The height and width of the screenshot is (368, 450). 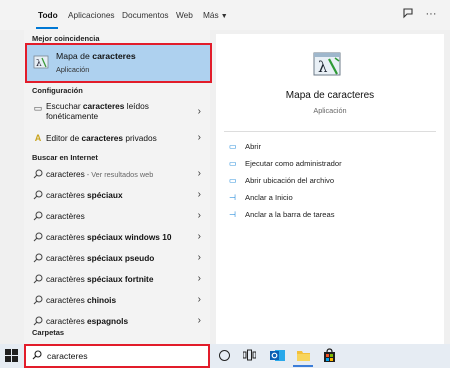 I want to click on folder-location-icon: ▭, so click(x=233, y=180).